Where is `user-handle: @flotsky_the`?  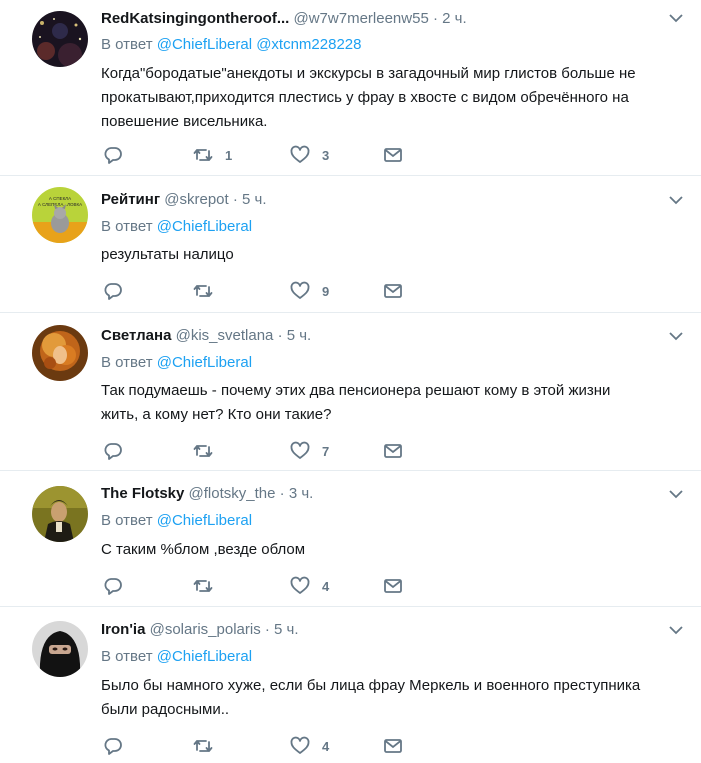 user-handle: @flotsky_the is located at coordinates (232, 493).